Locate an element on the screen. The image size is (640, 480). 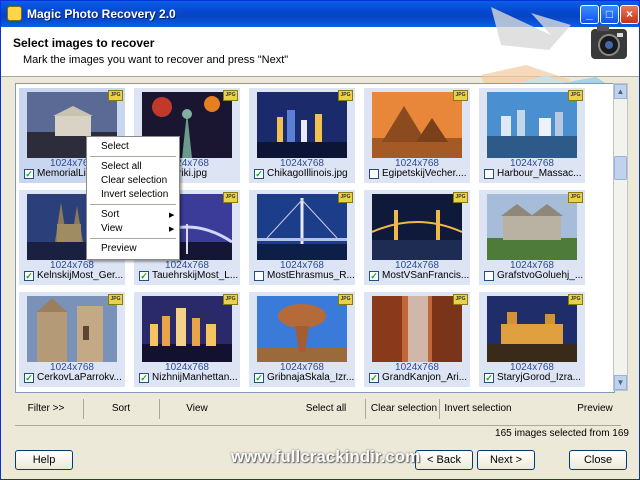
close-button: Close is located at coordinates (598, 460).